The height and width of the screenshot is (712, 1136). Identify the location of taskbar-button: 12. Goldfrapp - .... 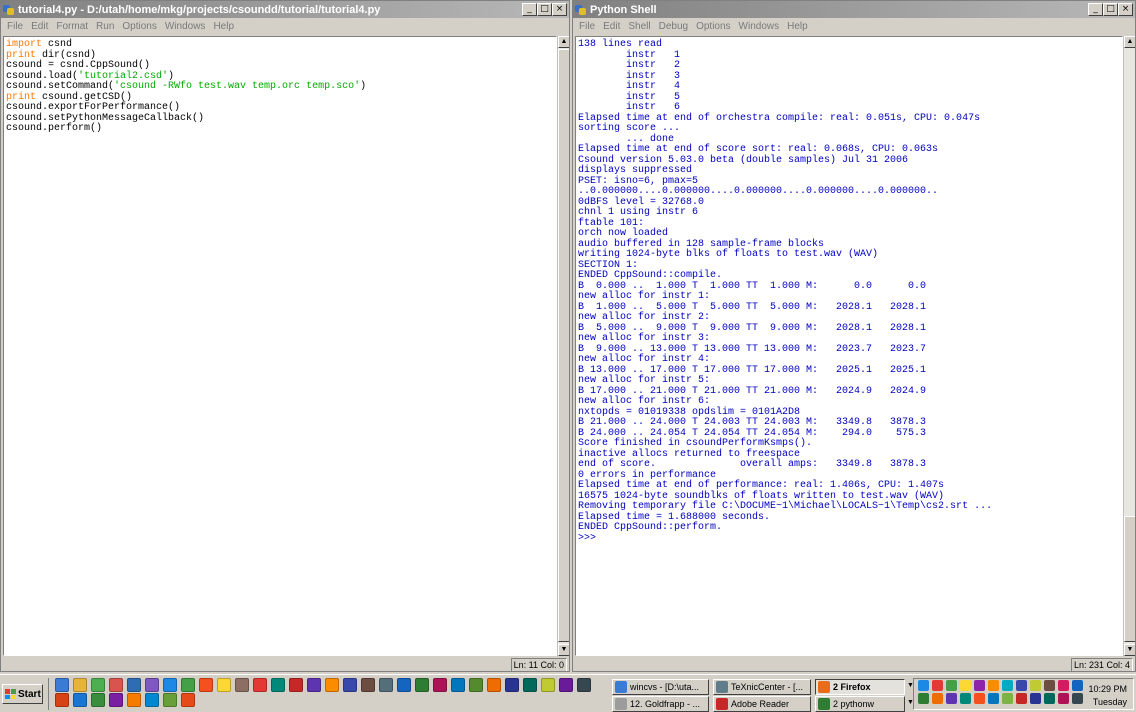
(660, 704).